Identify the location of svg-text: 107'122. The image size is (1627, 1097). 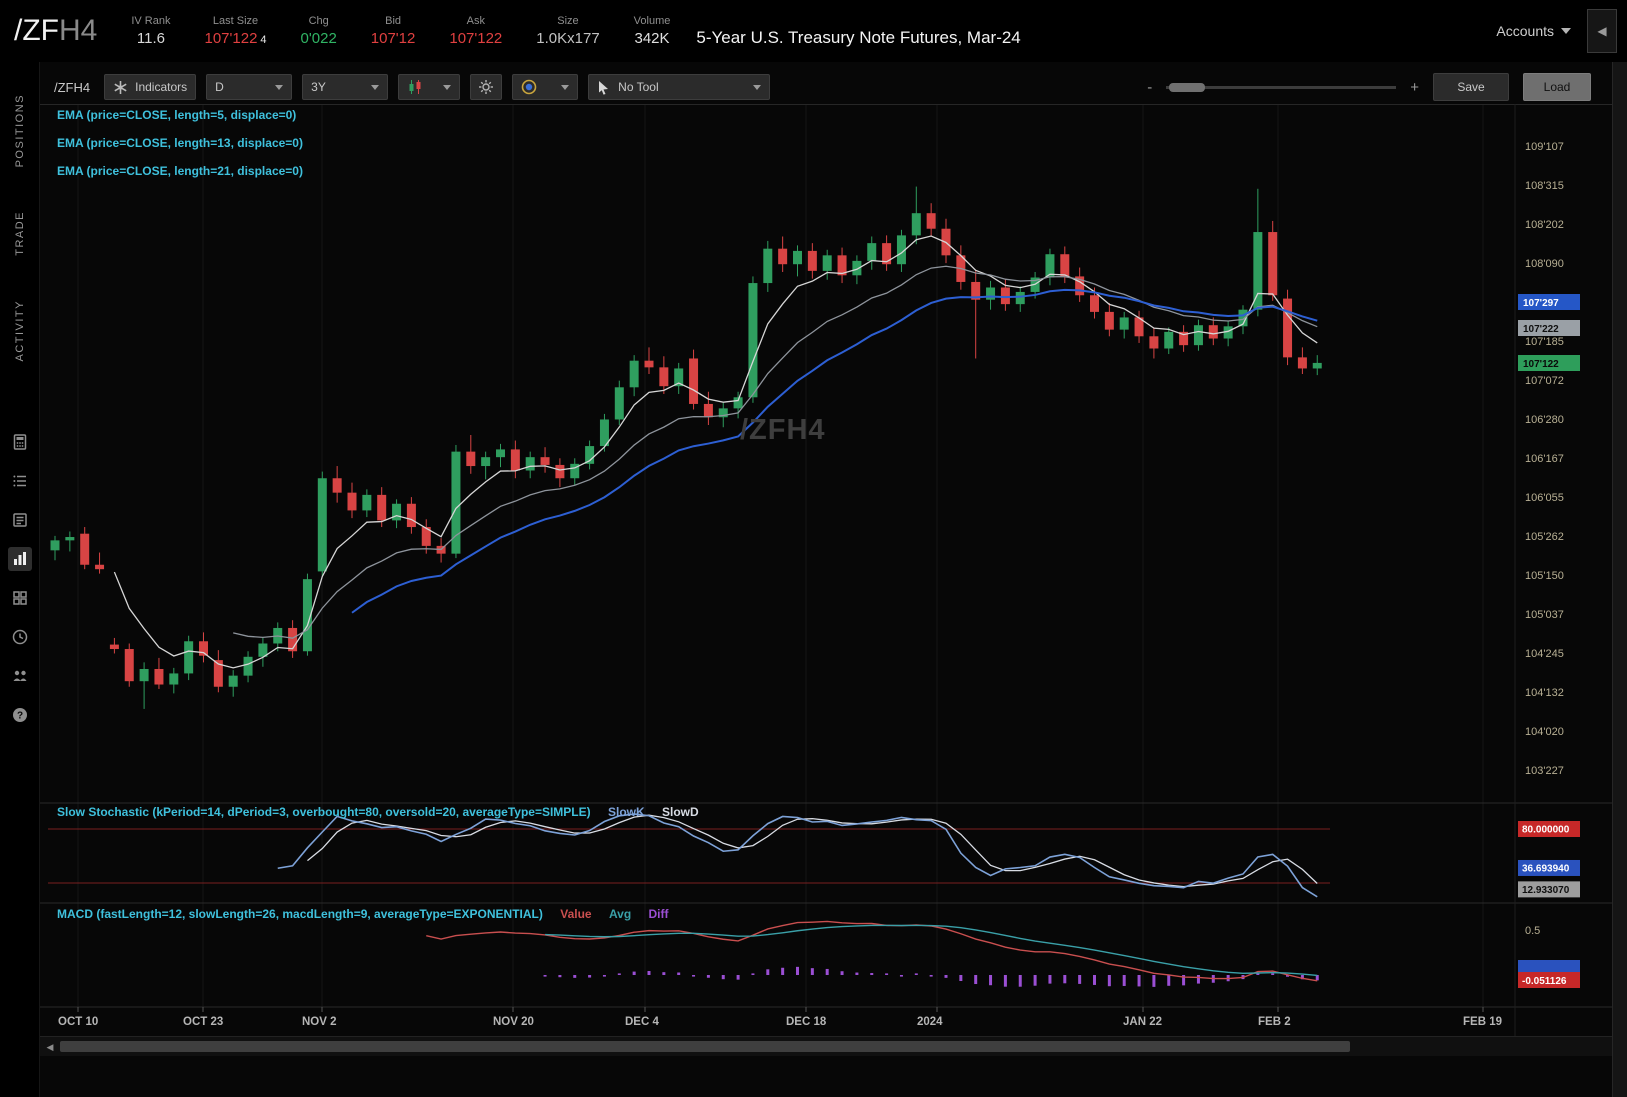
(1541, 364).